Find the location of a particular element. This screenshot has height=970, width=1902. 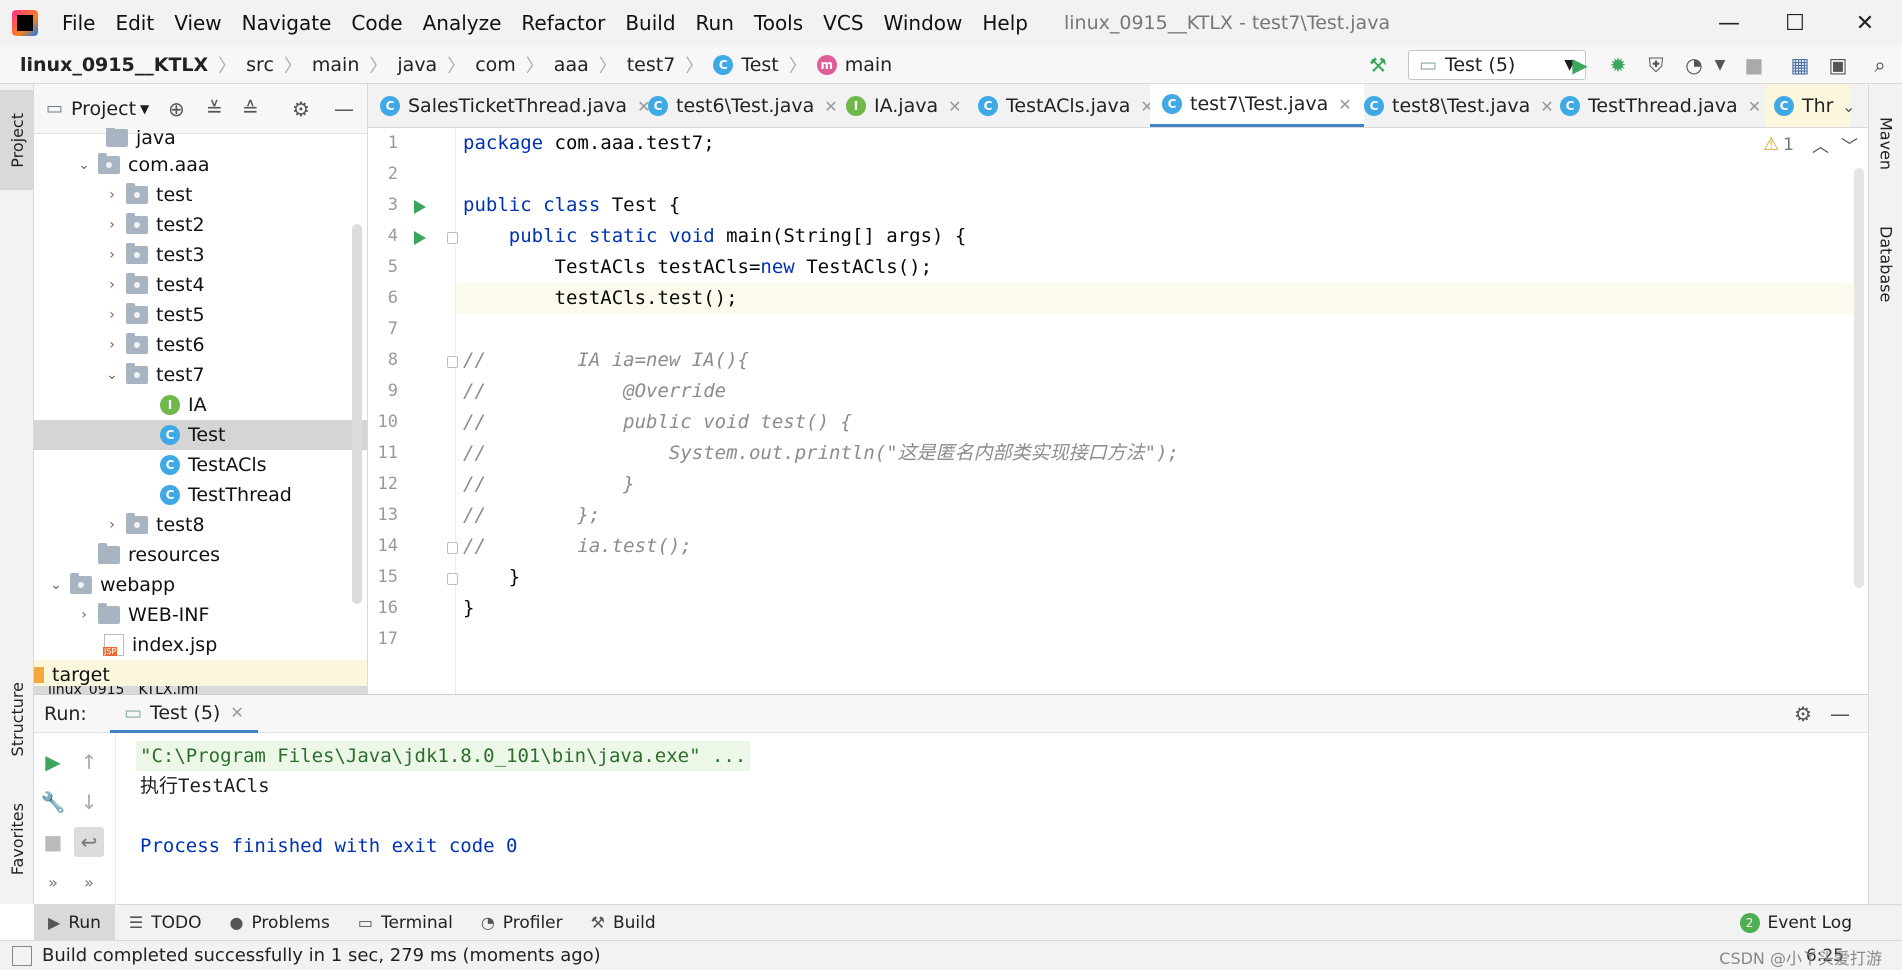

project-tool-tab: Project is located at coordinates (17, 140).